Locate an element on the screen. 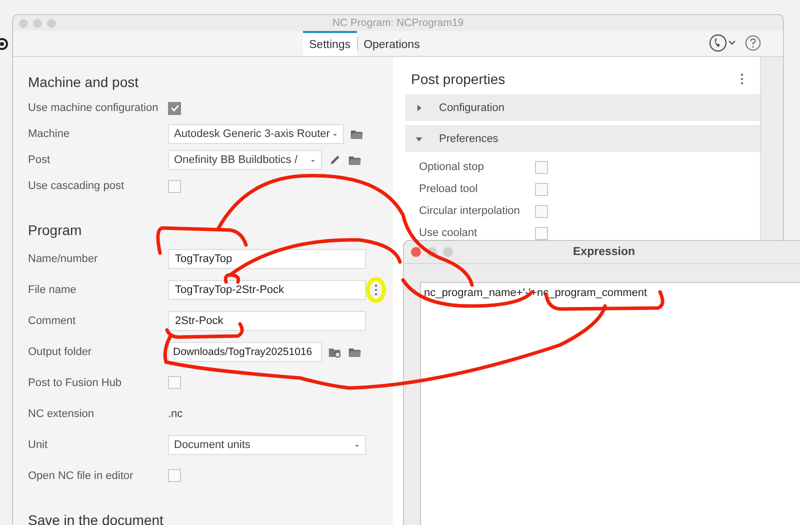  section-heading: Machine and post is located at coordinates (84, 82).